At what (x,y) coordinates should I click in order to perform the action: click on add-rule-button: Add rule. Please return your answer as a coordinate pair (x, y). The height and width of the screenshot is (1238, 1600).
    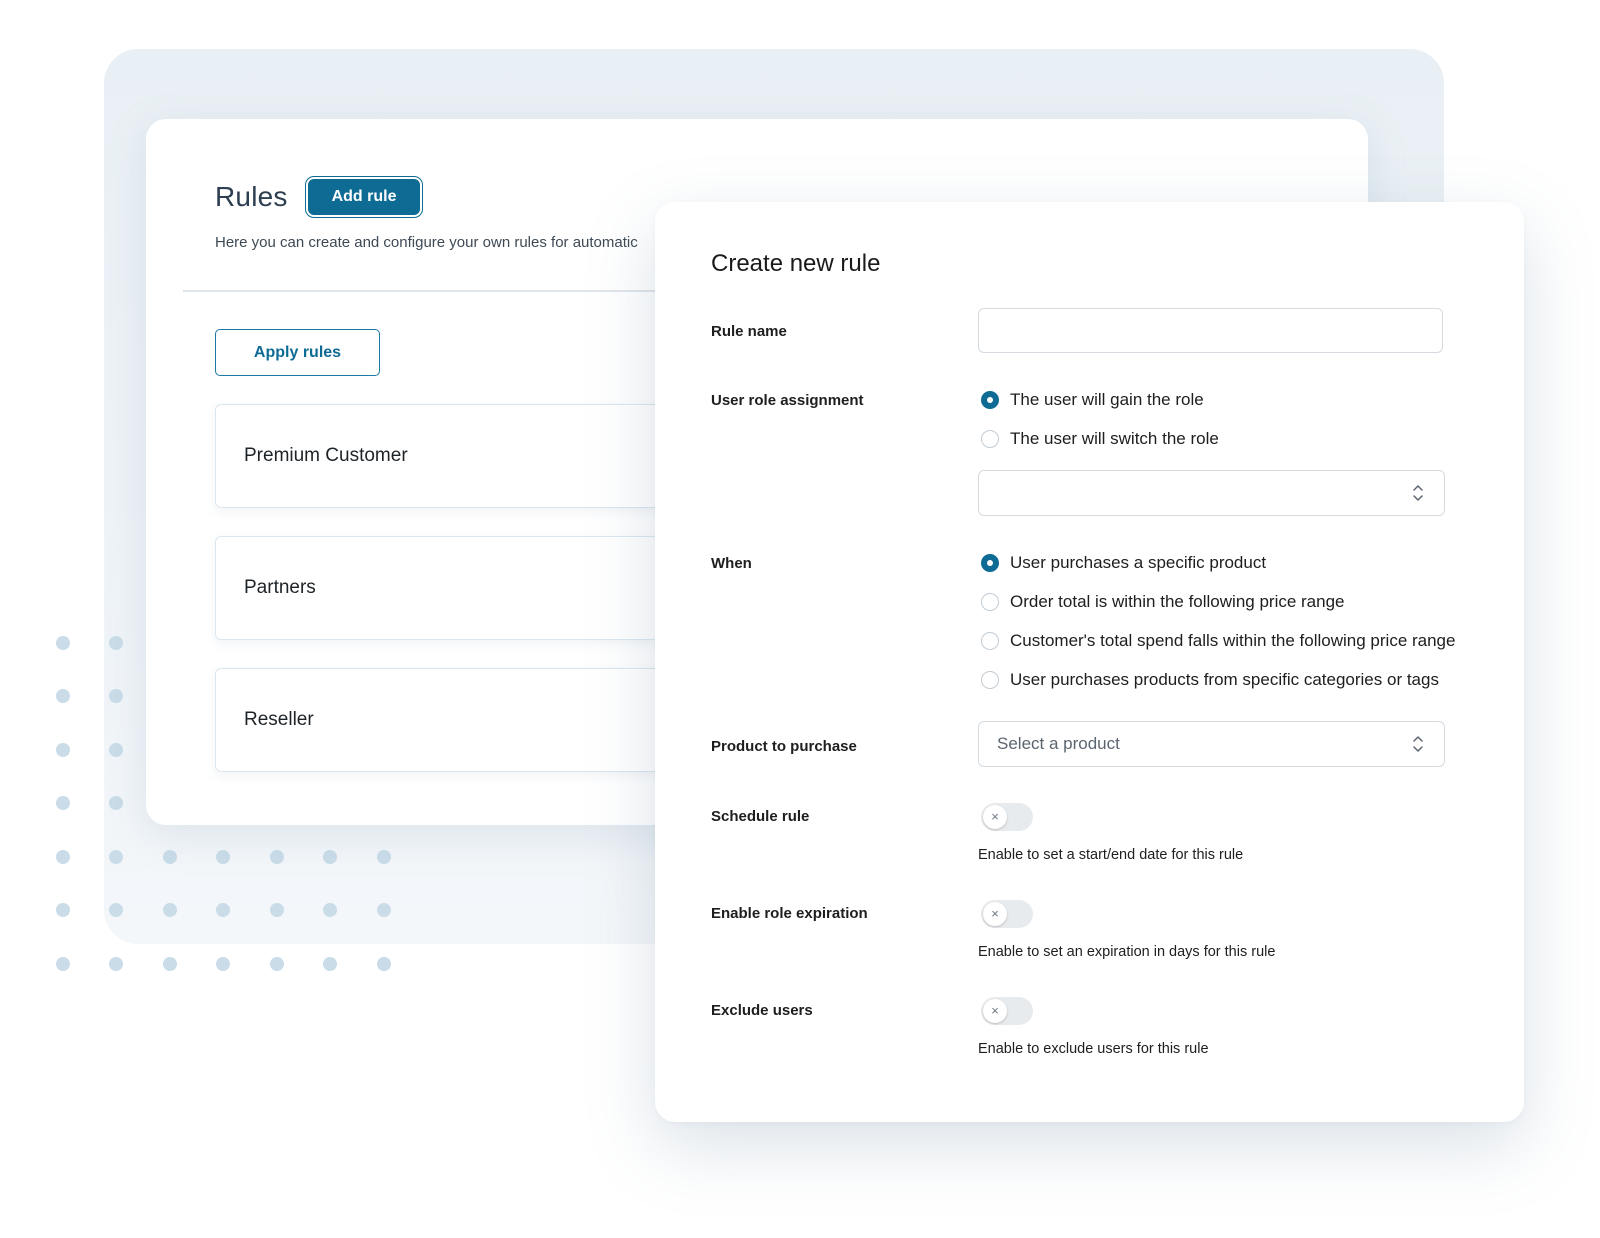
    Looking at the image, I should click on (364, 197).